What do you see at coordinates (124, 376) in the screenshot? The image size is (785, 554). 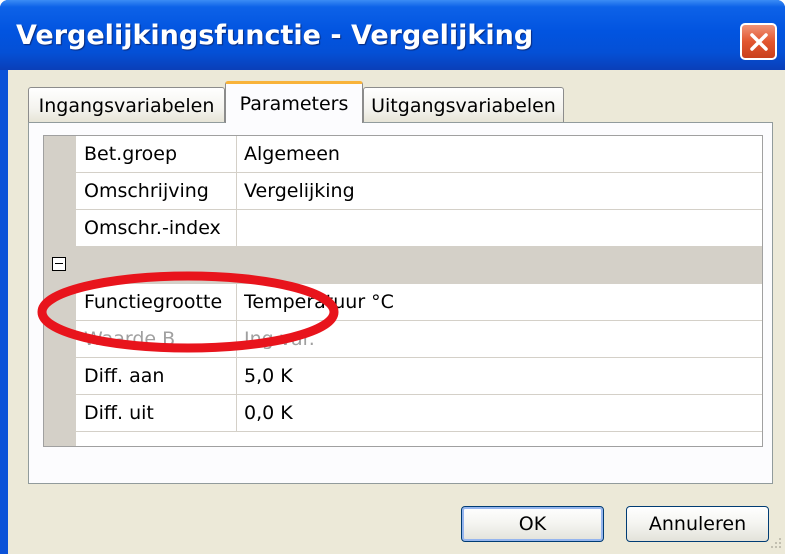 I see `property-name: Diff. aan` at bounding box center [124, 376].